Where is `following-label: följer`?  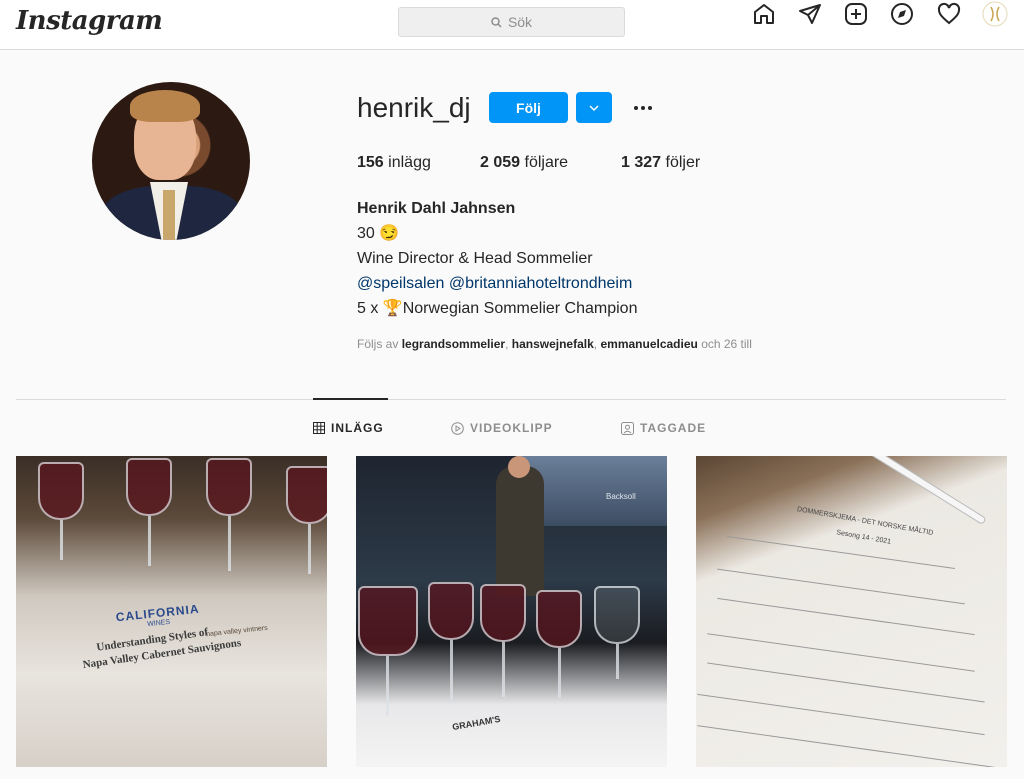 following-label: följer is located at coordinates (683, 162).